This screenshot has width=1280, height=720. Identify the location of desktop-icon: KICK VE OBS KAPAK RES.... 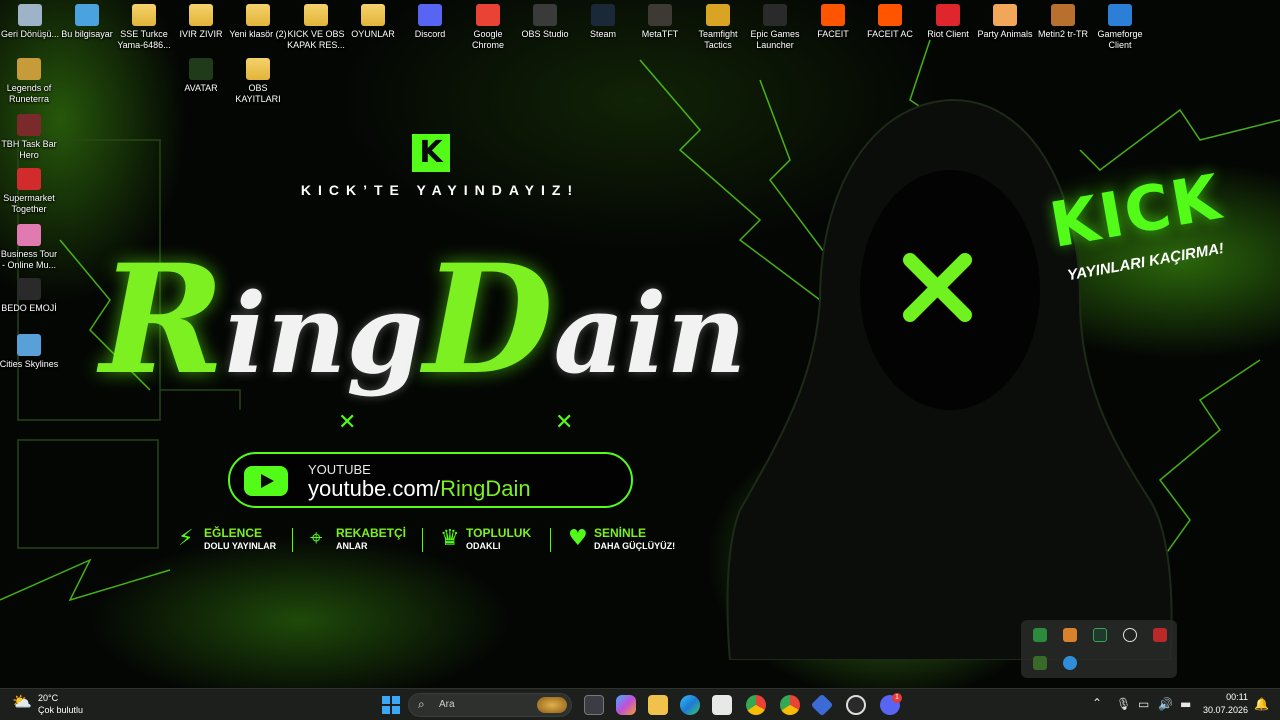
(316, 27).